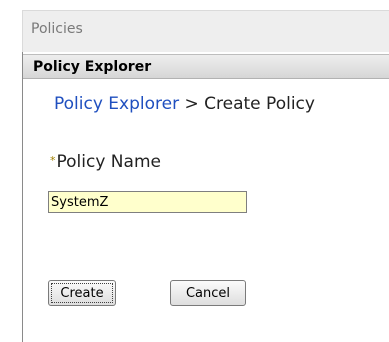 This screenshot has width=389, height=342. Describe the element at coordinates (206, 66) in the screenshot. I see `policy-explorer-title-bar: Policy Explorer` at that location.